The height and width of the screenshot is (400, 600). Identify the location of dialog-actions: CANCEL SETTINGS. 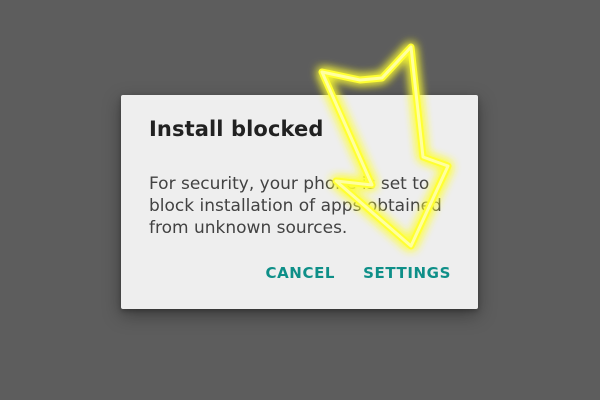
(358, 273).